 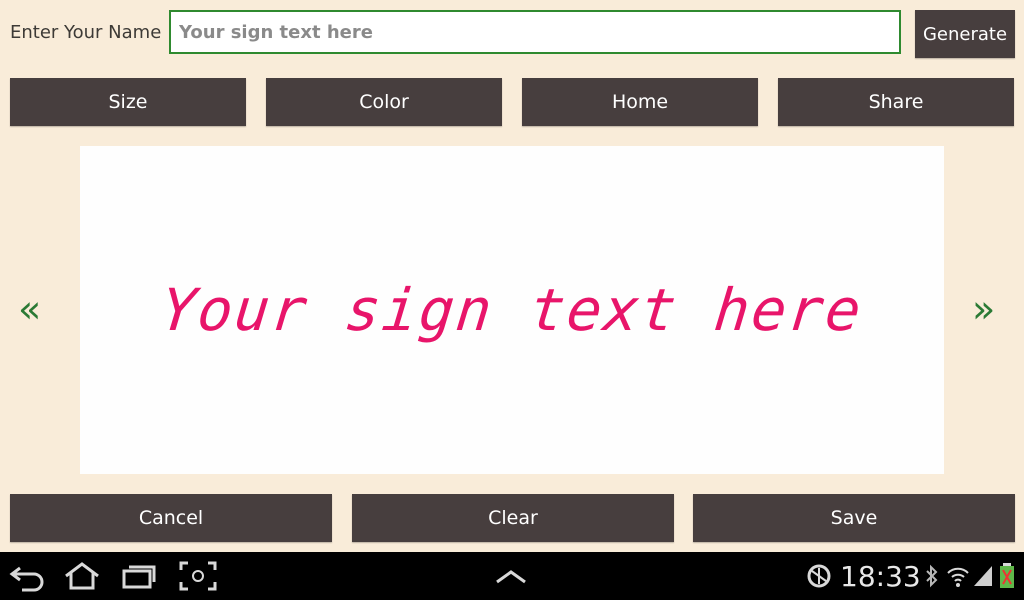 What do you see at coordinates (513, 518) in the screenshot?
I see `clear-button: Clear` at bounding box center [513, 518].